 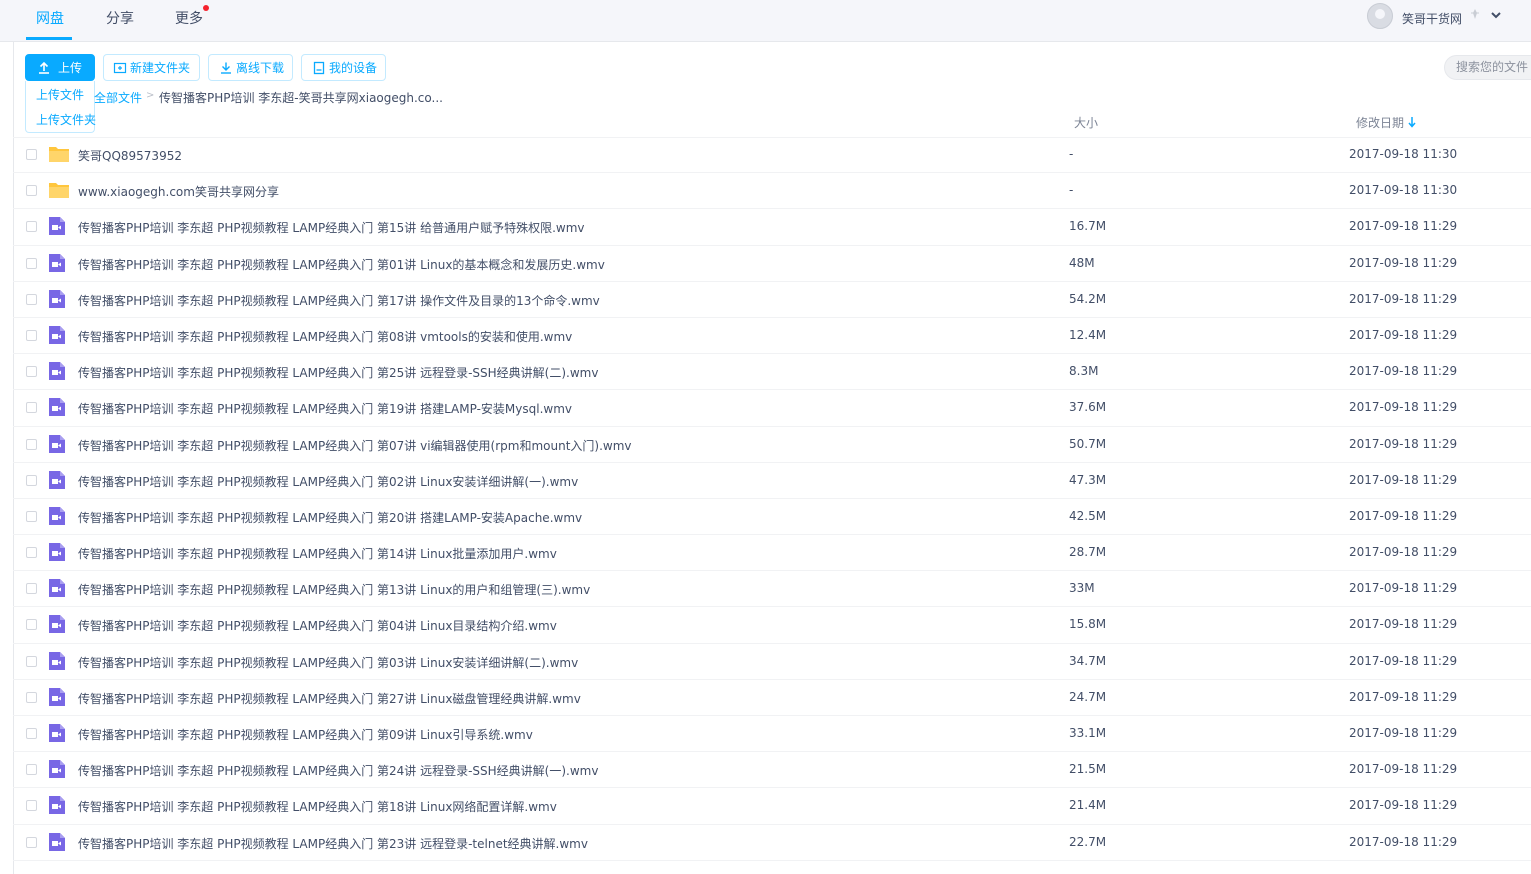 I want to click on file-size: 22.7M, so click(x=1088, y=841).